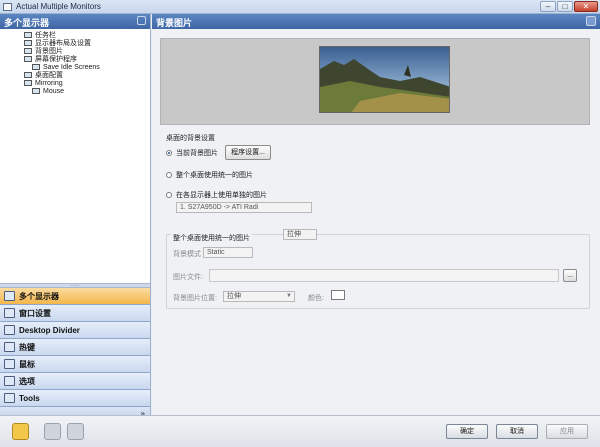 The image size is (600, 447). I want to click on radio-label: 在各显示器上使用单独的图片, so click(221, 195).